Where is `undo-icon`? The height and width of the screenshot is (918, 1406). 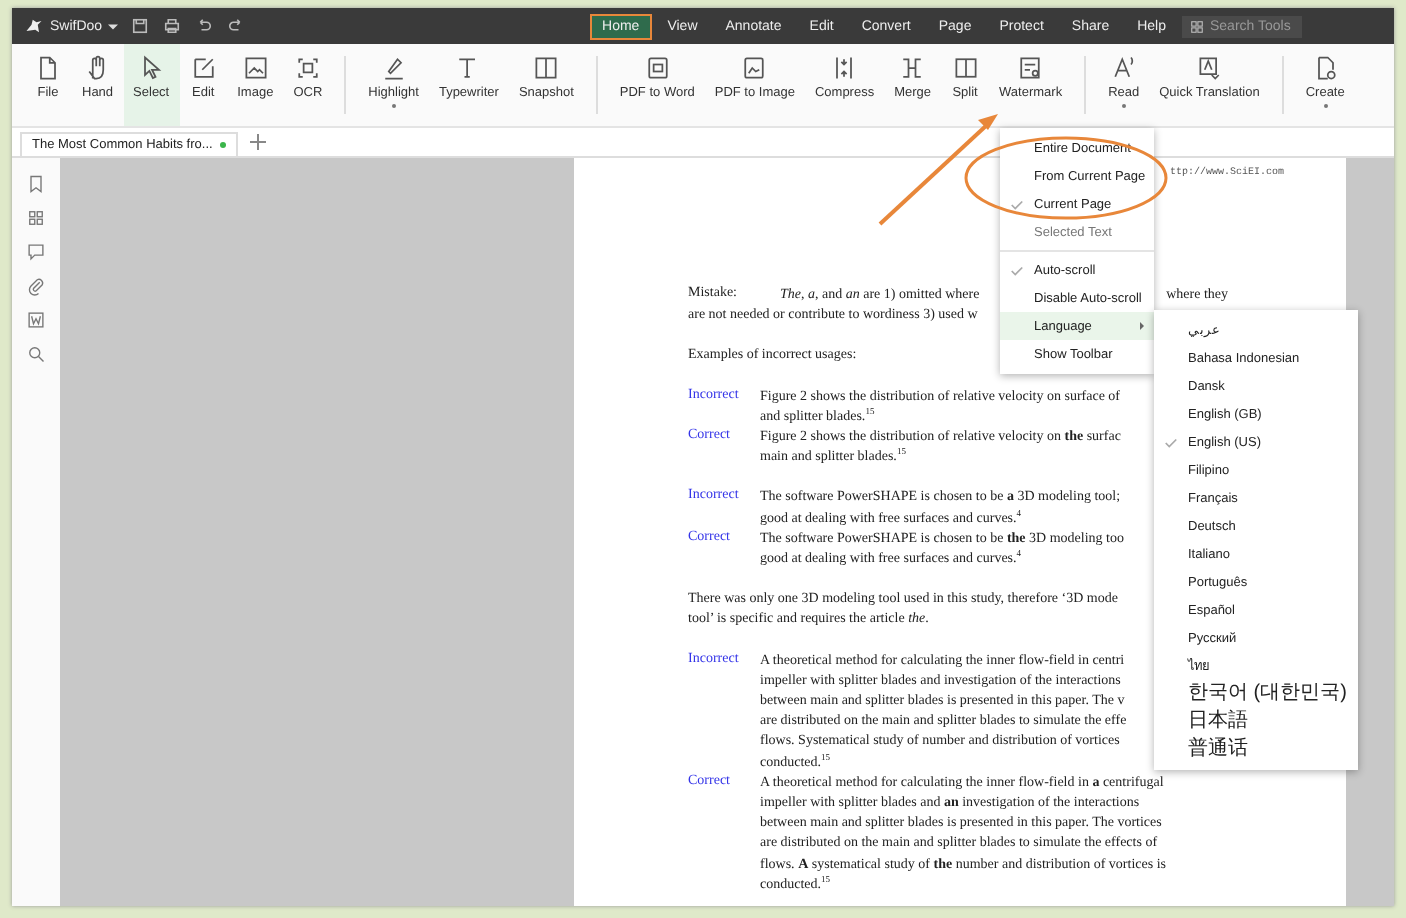 undo-icon is located at coordinates (204, 26).